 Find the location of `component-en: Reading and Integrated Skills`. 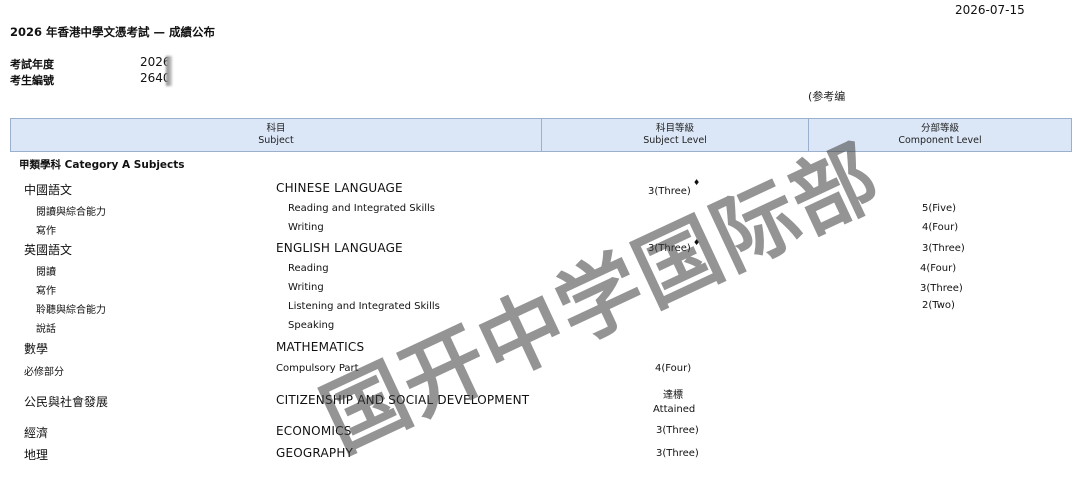

component-en: Reading and Integrated Skills is located at coordinates (361, 208).